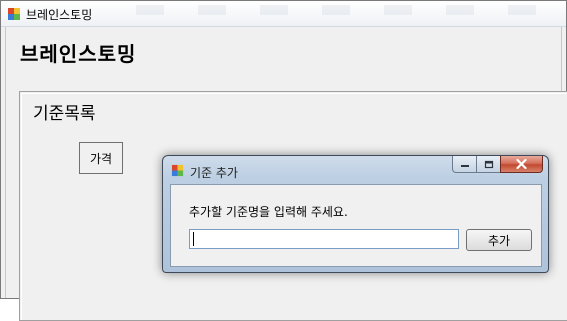 The image size is (567, 321). I want to click on close-icon, so click(521, 164).